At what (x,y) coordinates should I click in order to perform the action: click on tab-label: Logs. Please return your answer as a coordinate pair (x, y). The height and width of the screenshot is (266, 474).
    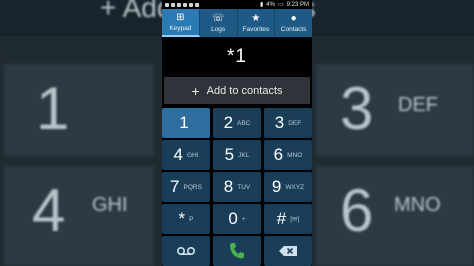
    Looking at the image, I should click on (218, 29).